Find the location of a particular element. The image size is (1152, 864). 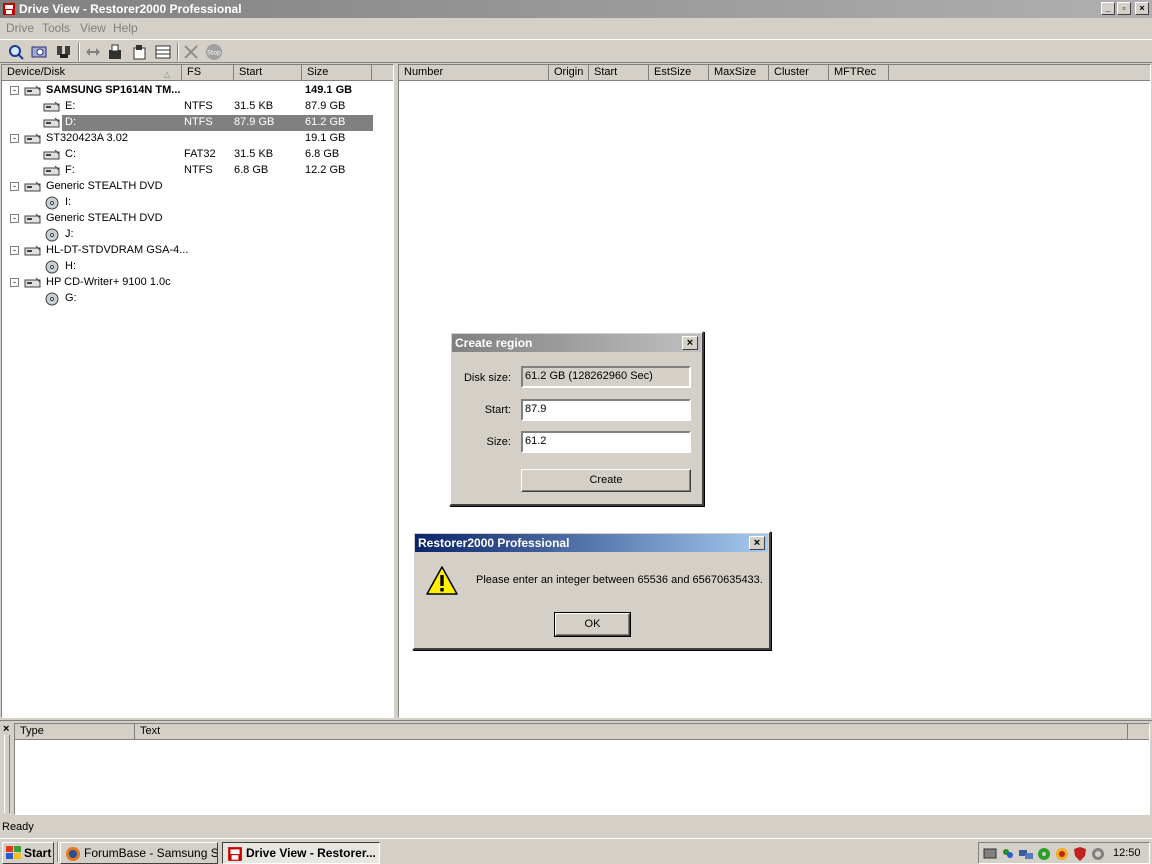

size-input: 61.2 is located at coordinates (606, 442).